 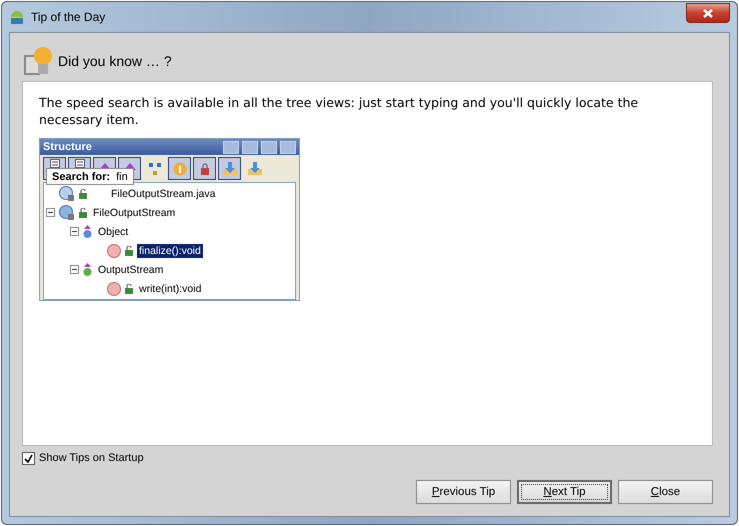 What do you see at coordinates (81, 176) in the screenshot?
I see `search-label: Search for:` at bounding box center [81, 176].